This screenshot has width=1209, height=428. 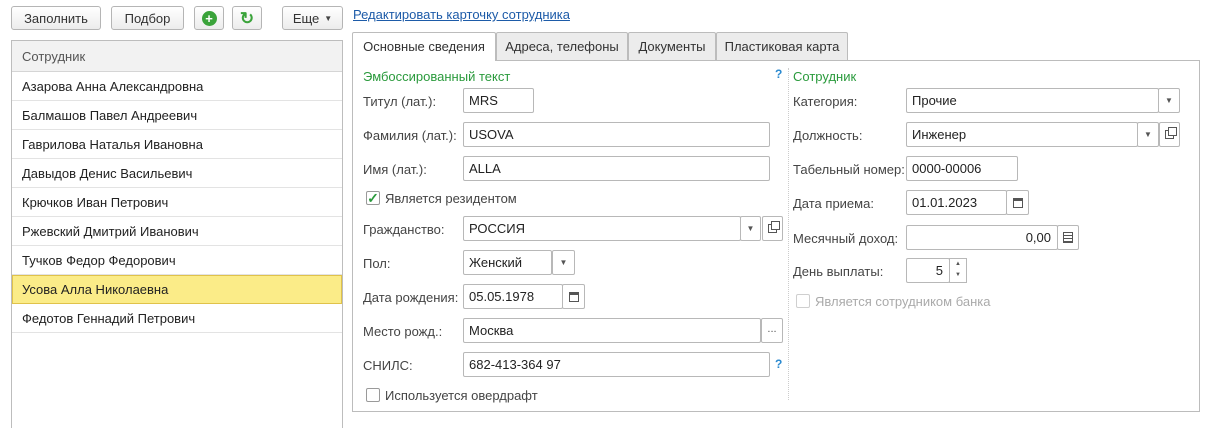 I want to click on category-dropdown-button: ▼, so click(x=1169, y=100).